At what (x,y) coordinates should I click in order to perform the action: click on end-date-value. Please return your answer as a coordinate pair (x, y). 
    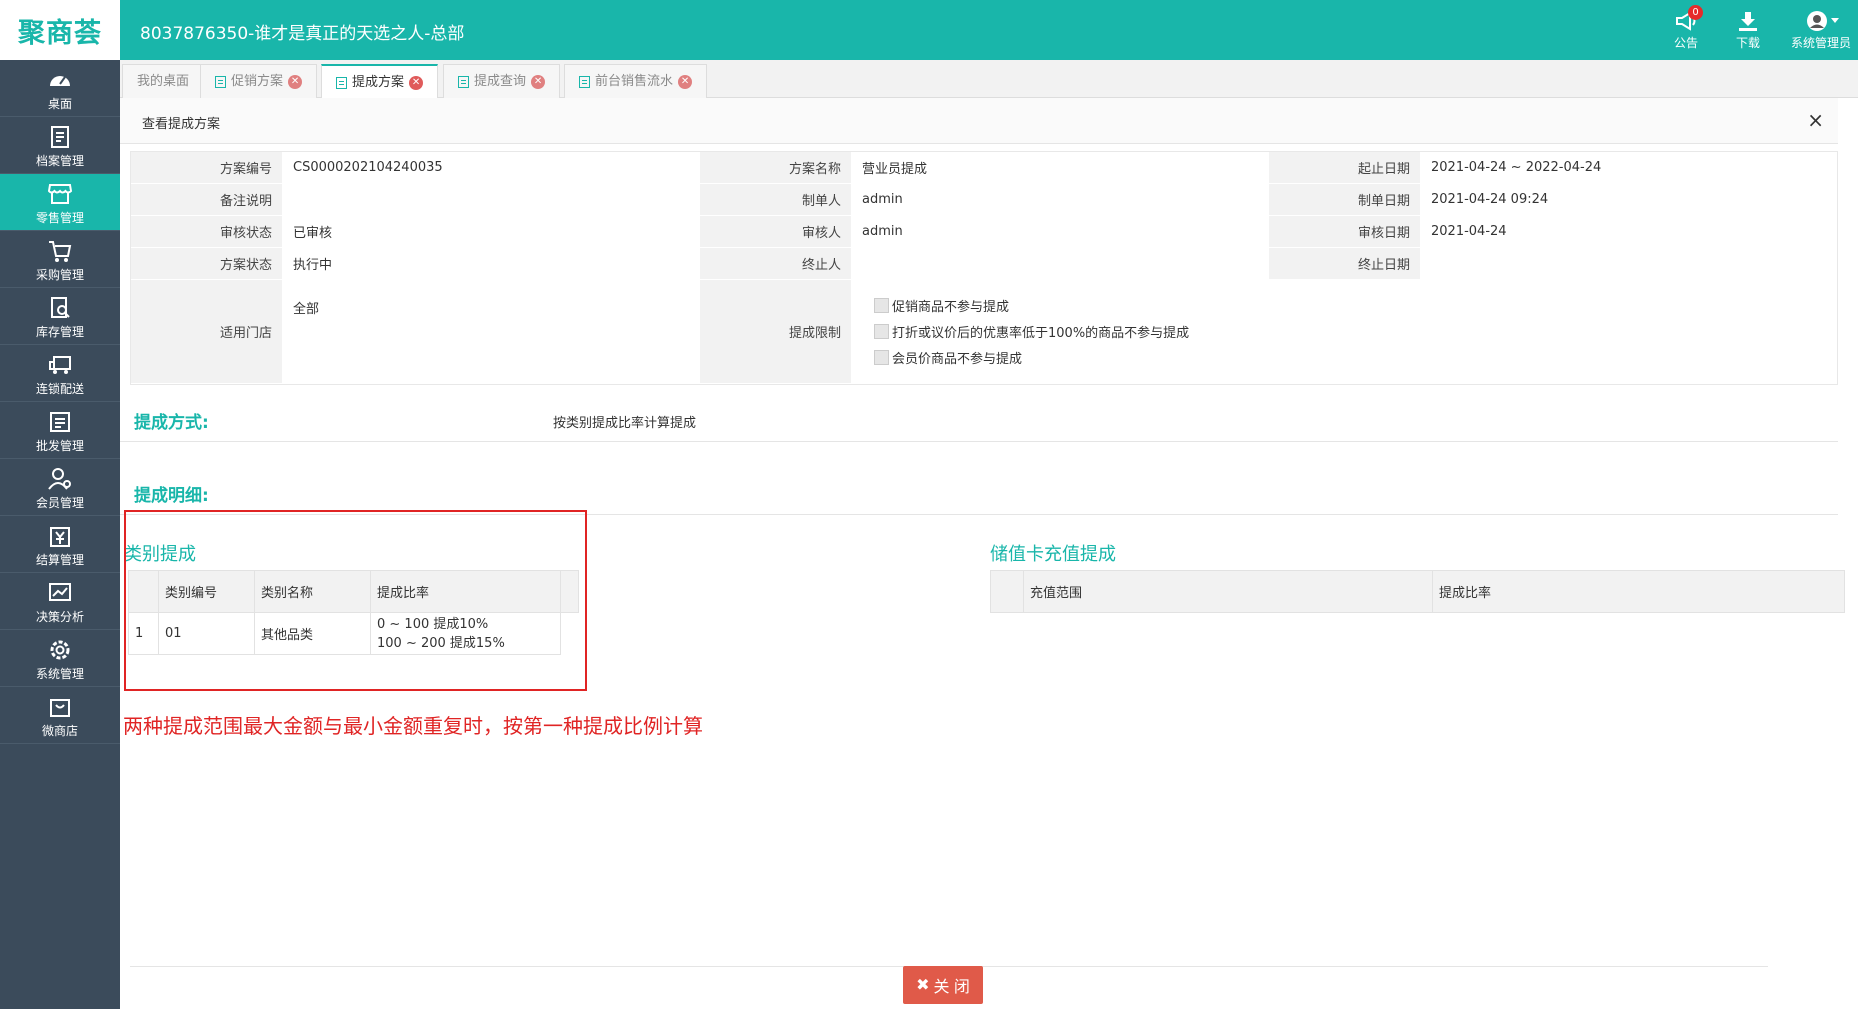
    Looking at the image, I should click on (1629, 263).